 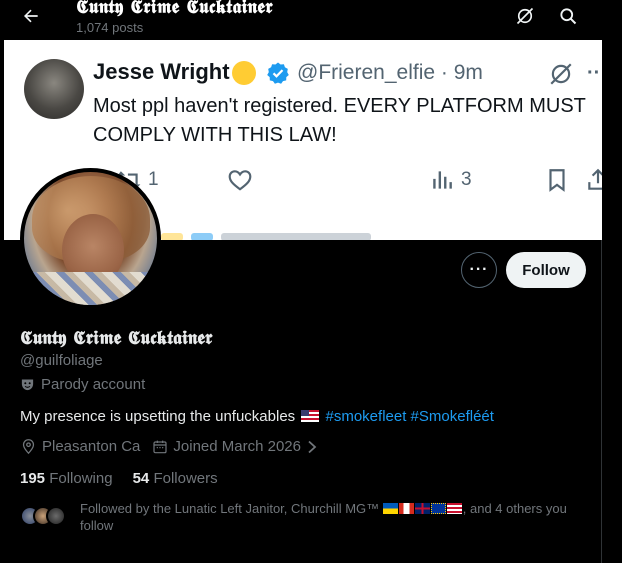 What do you see at coordinates (406, 508) in the screenshot?
I see `canada-flag-icon` at bounding box center [406, 508].